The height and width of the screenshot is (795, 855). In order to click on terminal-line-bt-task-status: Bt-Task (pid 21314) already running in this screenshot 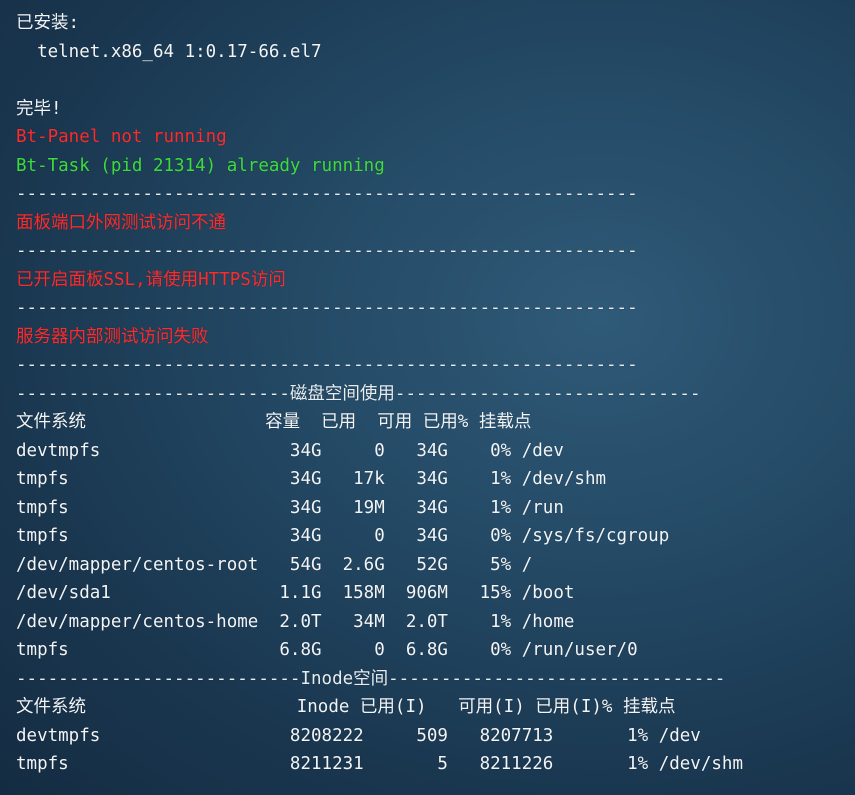, I will do `click(200, 165)`.